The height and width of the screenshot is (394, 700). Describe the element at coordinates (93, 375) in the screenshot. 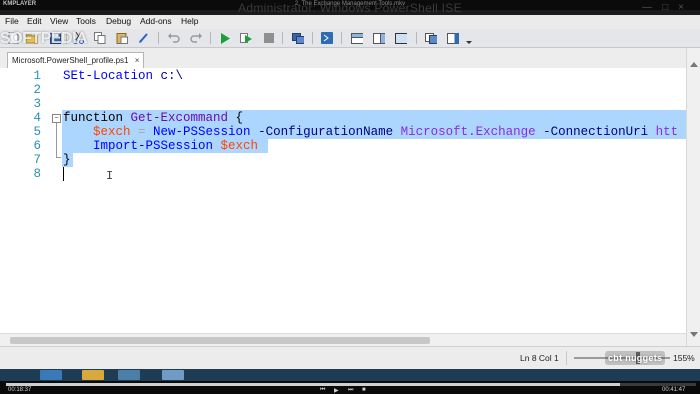

I see `taskbar-explorer-icon` at that location.